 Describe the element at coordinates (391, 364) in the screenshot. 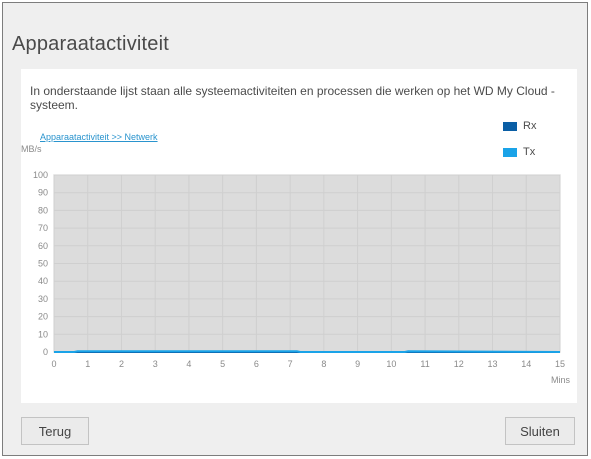

I see `x-tick-label: 10` at that location.